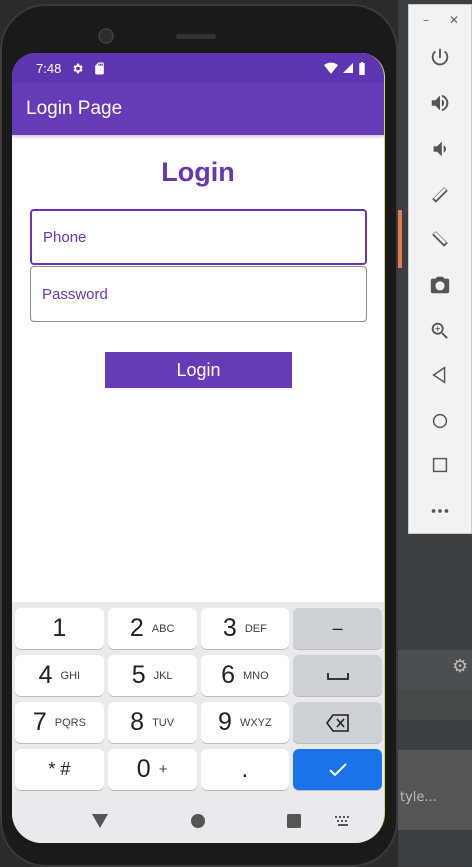  I want to click on home-circle-icon, so click(440, 421).